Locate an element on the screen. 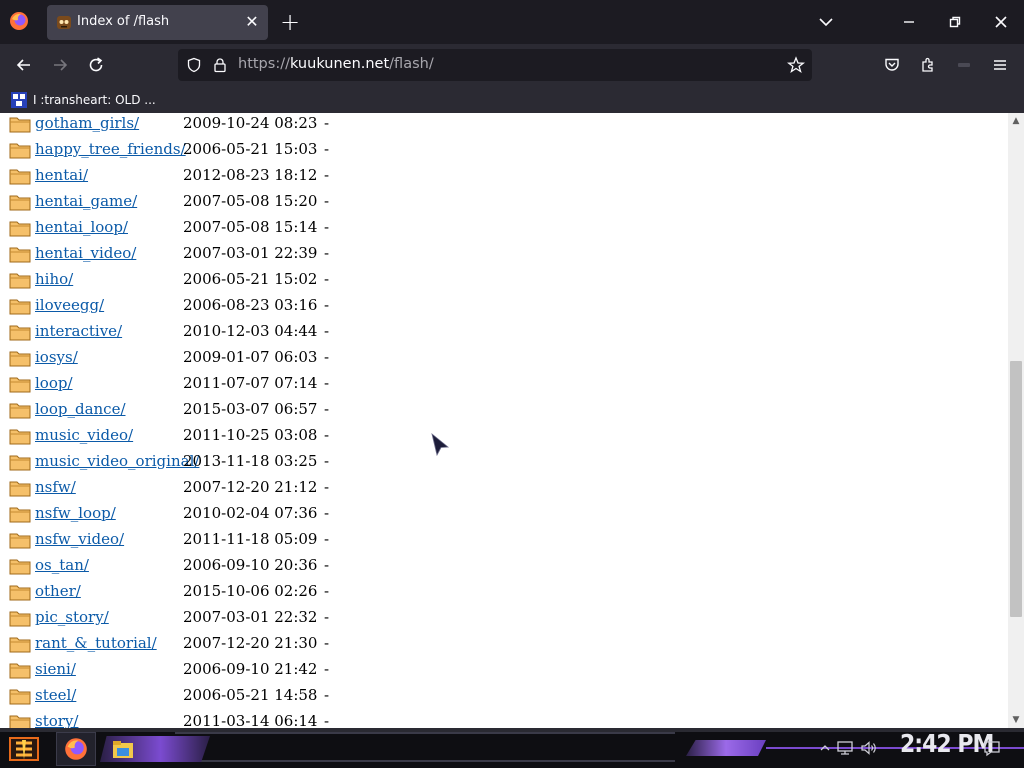  notification-center-icon is located at coordinates (992, 748).